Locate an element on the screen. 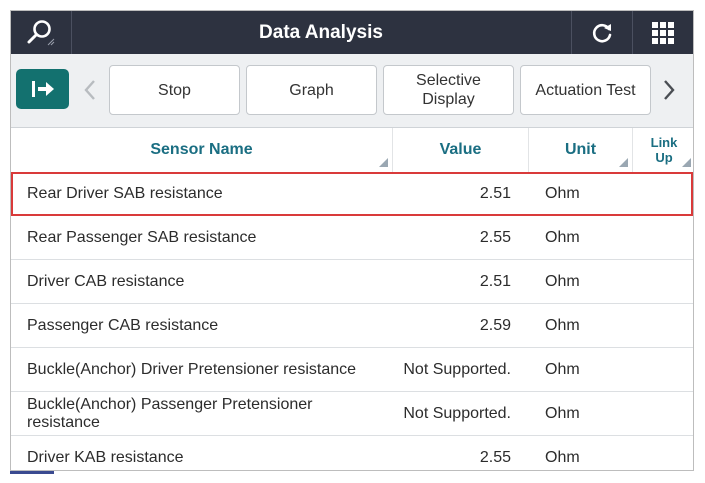  title-bar: Data Analysis is located at coordinates (352, 32).